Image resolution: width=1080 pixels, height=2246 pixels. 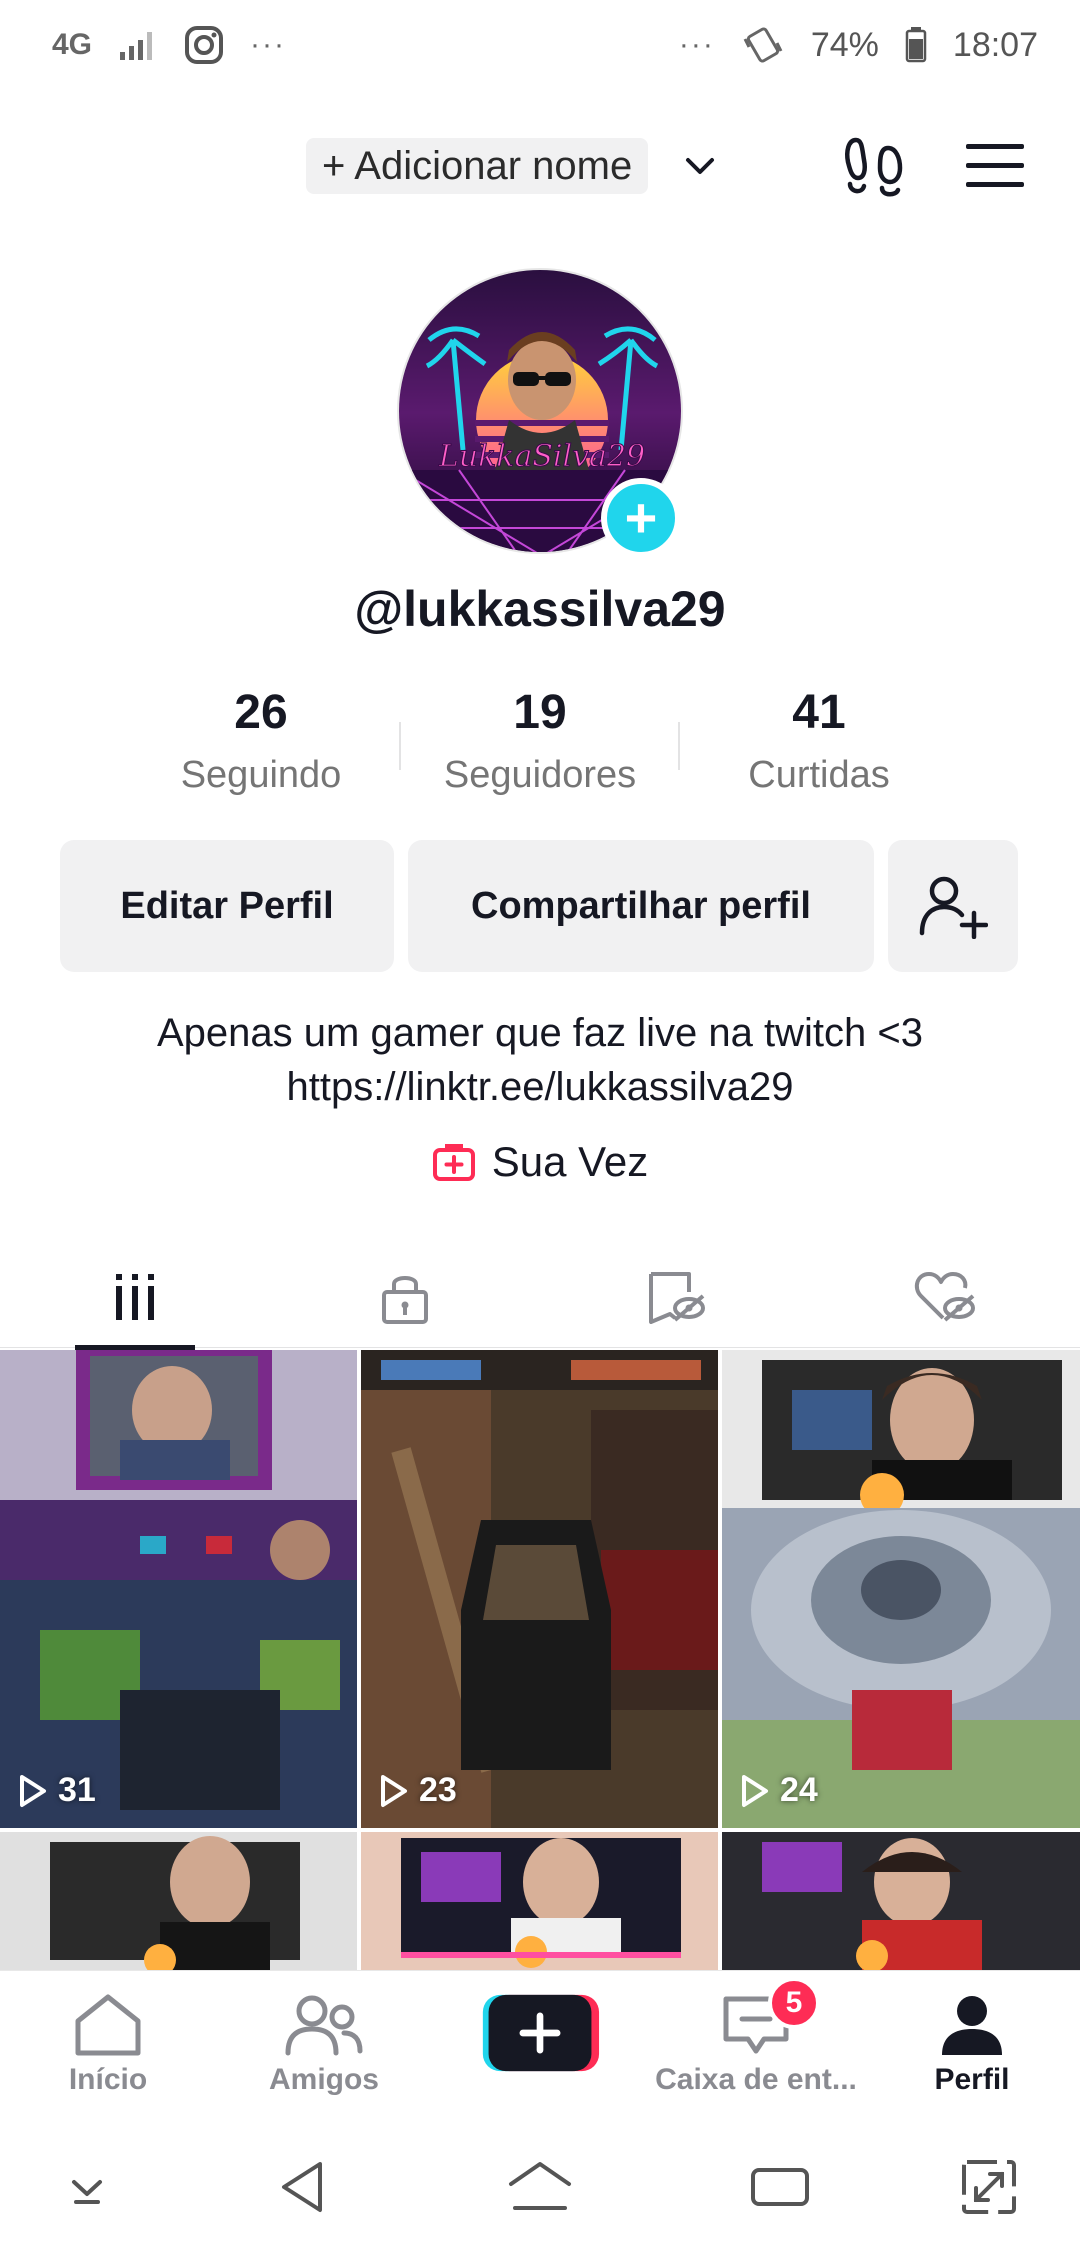 What do you see at coordinates (989, 2187) in the screenshot?
I see `expand-icon` at bounding box center [989, 2187].